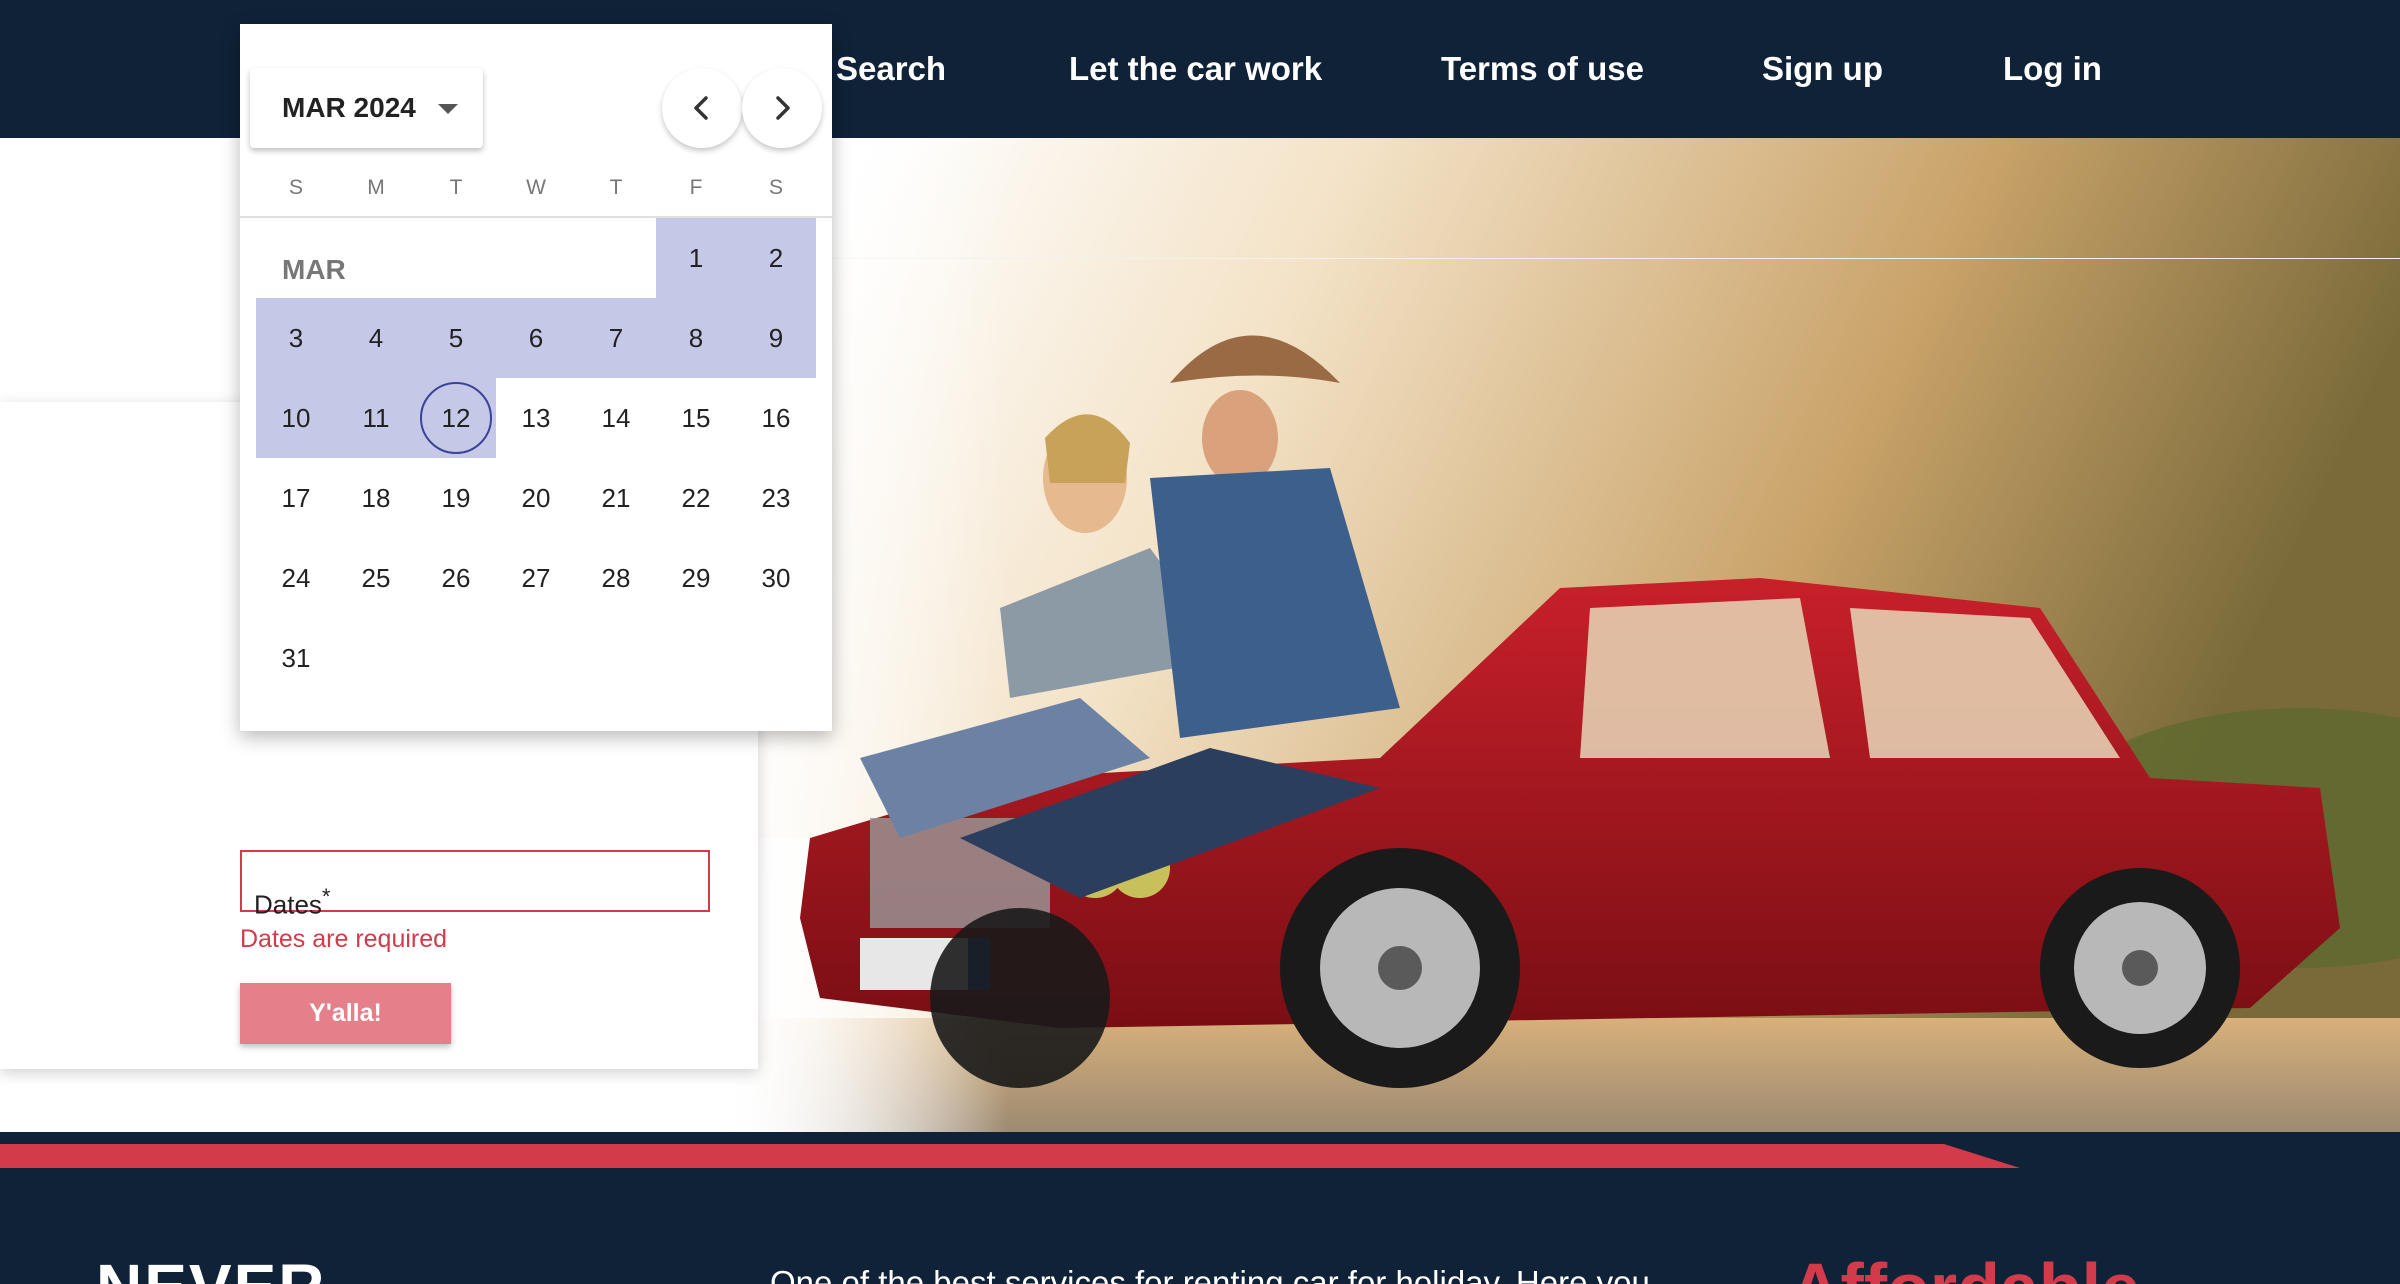 This screenshot has height=1284, width=2400. Describe the element at coordinates (536, 418) in the screenshot. I see `calendar-day-13: 13` at that location.